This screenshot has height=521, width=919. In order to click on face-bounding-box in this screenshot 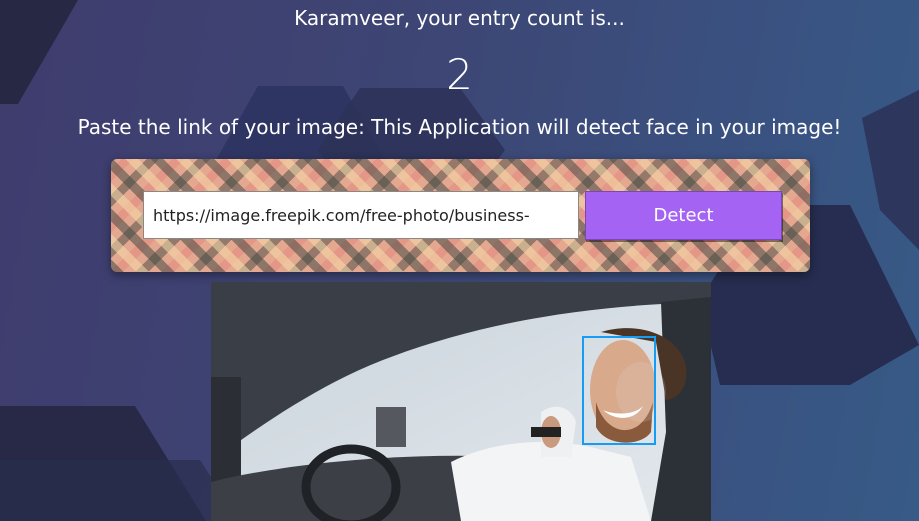, I will do `click(619, 390)`.